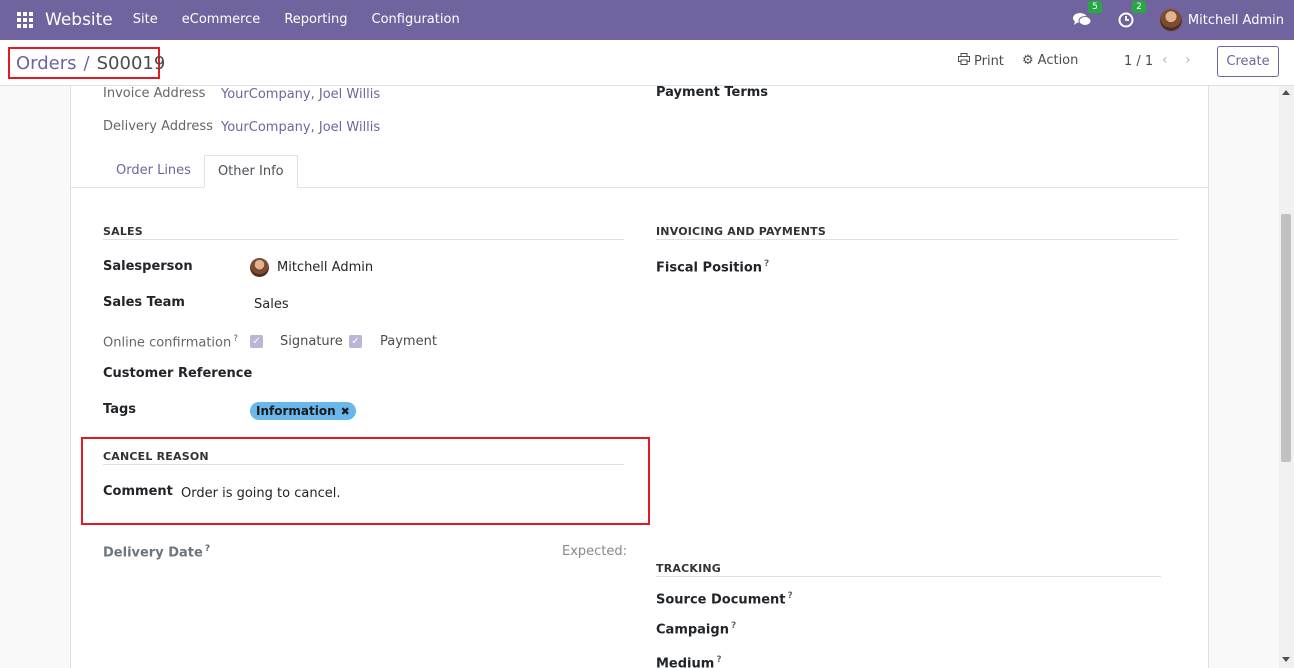 The image size is (1294, 668). What do you see at coordinates (271, 304) in the screenshot?
I see `sales-team-field: Sales` at bounding box center [271, 304].